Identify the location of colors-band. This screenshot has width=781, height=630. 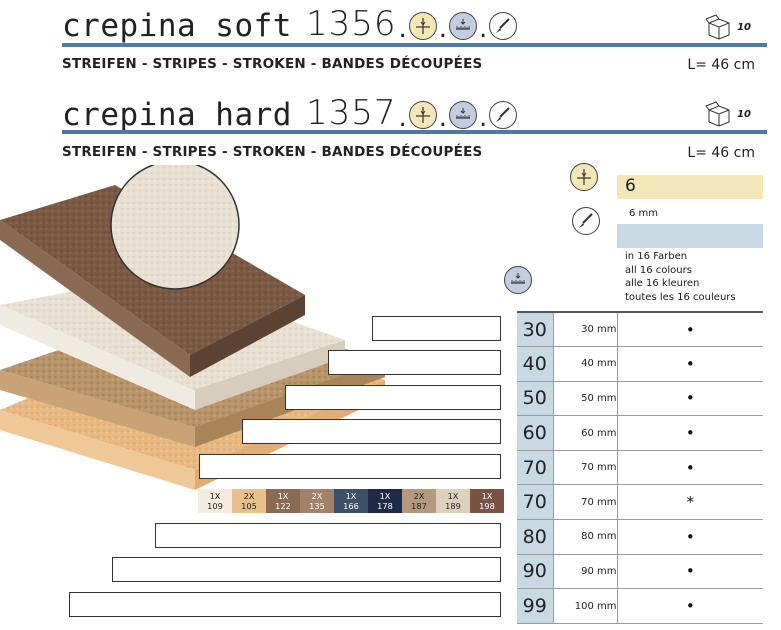
(690, 236).